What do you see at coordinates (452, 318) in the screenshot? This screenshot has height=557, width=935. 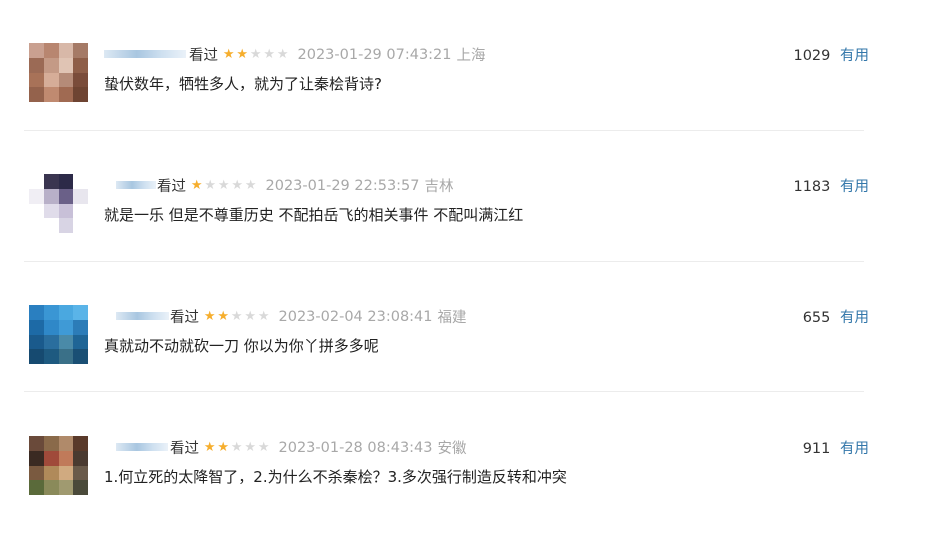 I see `location: 福建` at bounding box center [452, 318].